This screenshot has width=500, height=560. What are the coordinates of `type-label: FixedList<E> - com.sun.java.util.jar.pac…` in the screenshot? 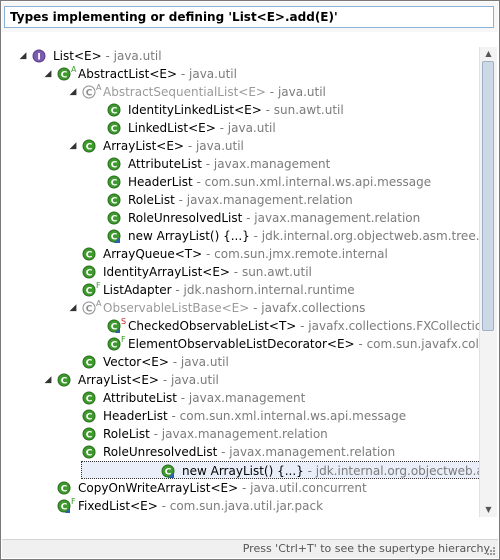 It's located at (200, 506).